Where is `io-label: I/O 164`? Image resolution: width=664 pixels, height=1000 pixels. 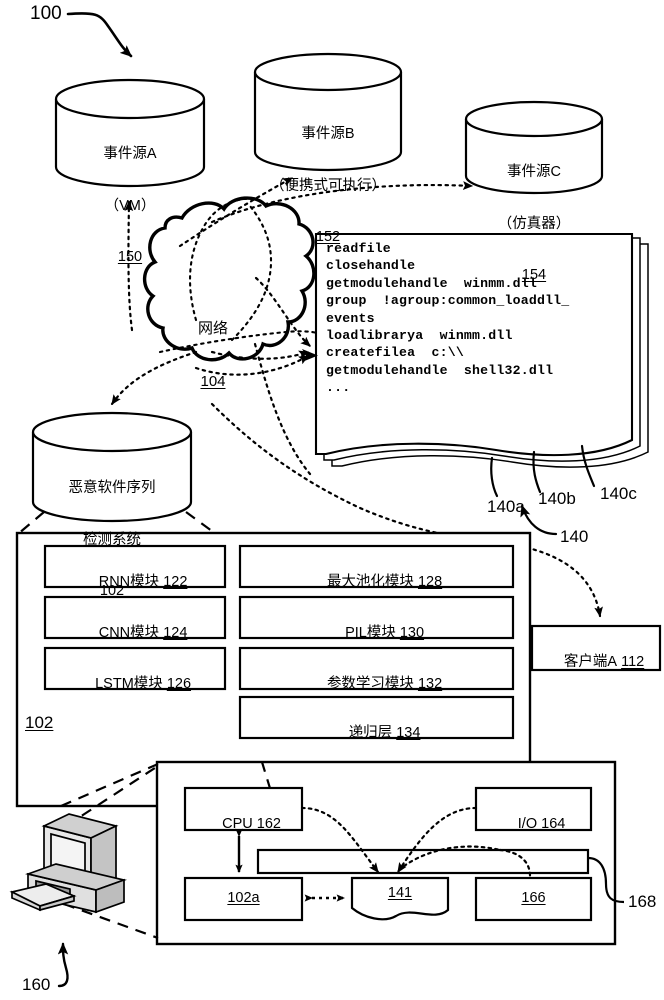
io-label: I/O 164 is located at coordinates (533, 824).